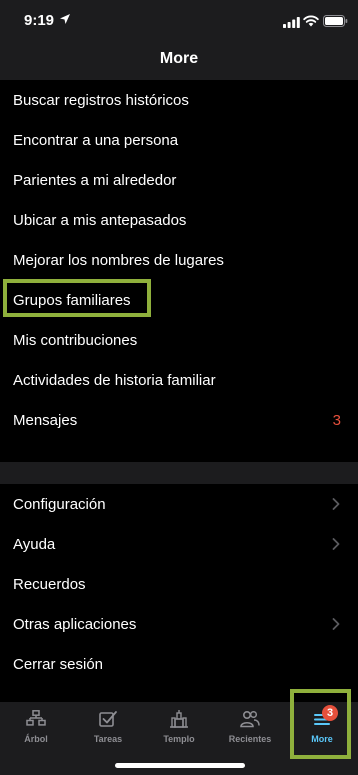 The image size is (358, 775). I want to click on wifi-icon, so click(311, 21).